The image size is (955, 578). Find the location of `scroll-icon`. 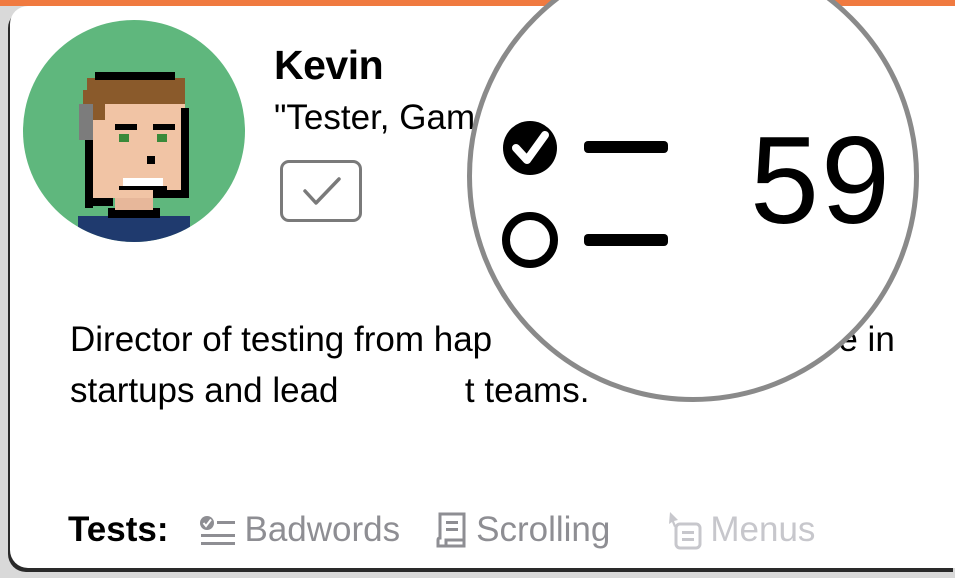

scroll-icon is located at coordinates (451, 530).